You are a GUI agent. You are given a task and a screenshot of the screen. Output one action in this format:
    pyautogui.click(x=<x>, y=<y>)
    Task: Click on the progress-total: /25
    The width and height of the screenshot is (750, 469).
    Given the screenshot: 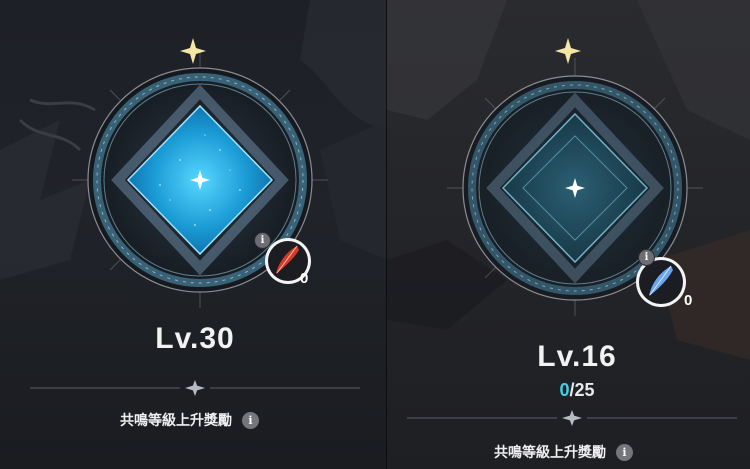 What is the action you would take?
    pyautogui.click(x=582, y=390)
    